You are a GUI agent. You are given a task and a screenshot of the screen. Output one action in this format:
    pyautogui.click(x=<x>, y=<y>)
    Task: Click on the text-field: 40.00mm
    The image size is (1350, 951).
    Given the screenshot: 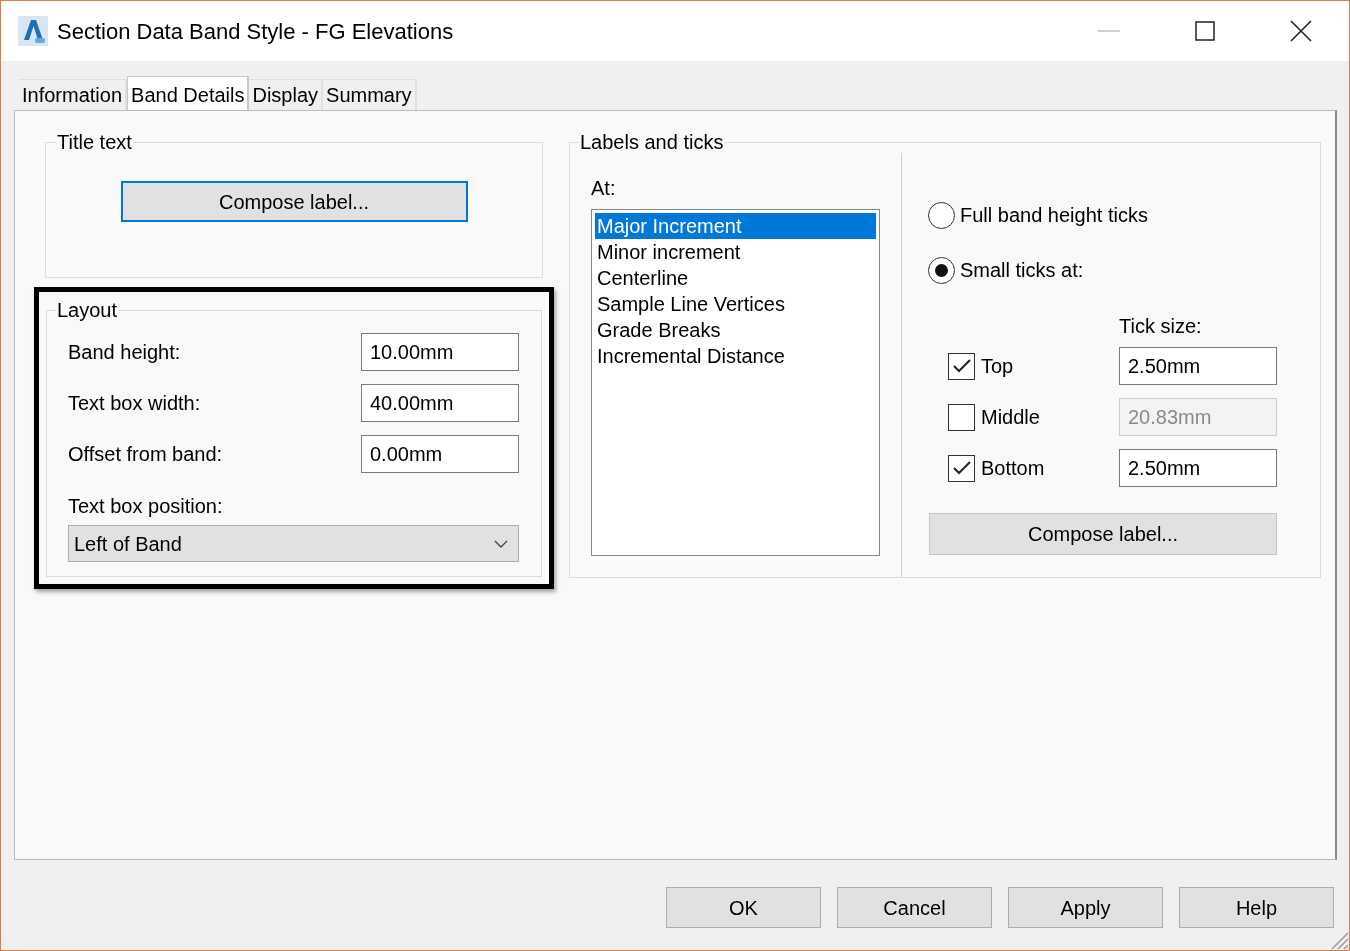 What is the action you would take?
    pyautogui.click(x=440, y=403)
    